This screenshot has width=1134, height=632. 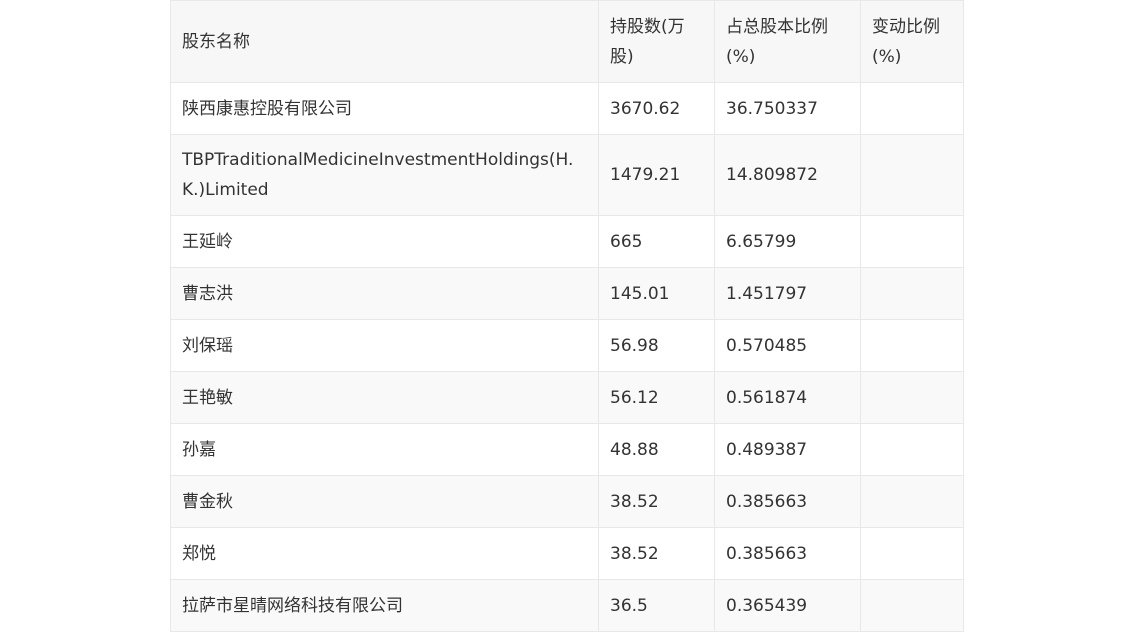 What do you see at coordinates (787, 175) in the screenshot?
I see `cell-ratio: 14.809872` at bounding box center [787, 175].